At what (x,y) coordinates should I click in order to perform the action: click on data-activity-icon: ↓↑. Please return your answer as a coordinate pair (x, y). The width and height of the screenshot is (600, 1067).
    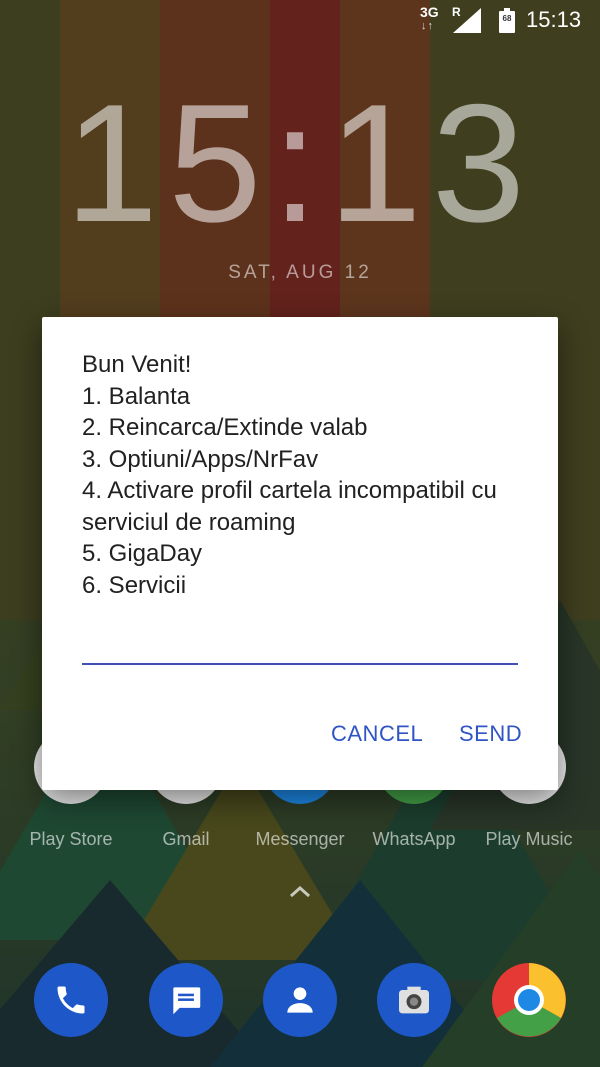
    Looking at the image, I should click on (427, 26).